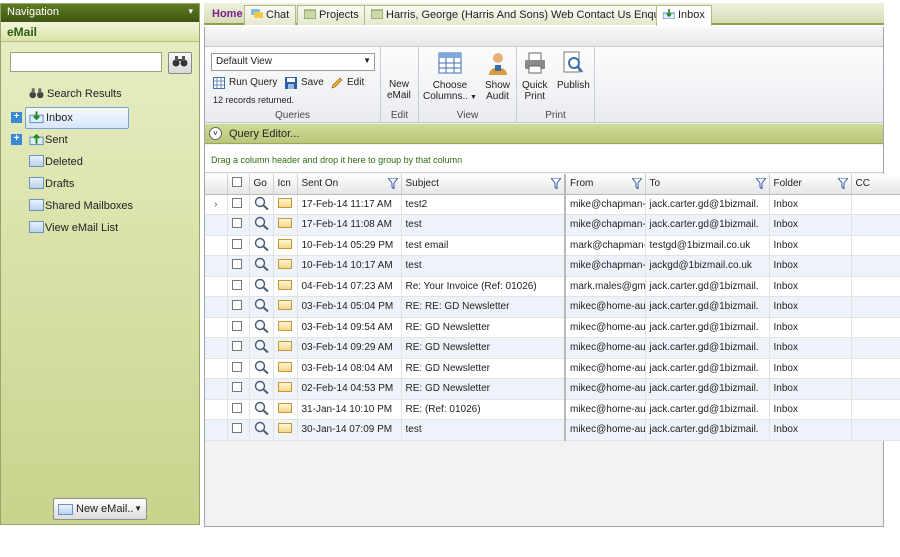 The height and width of the screenshot is (557, 900). I want to click on tab-home: Home, so click(227, 15).